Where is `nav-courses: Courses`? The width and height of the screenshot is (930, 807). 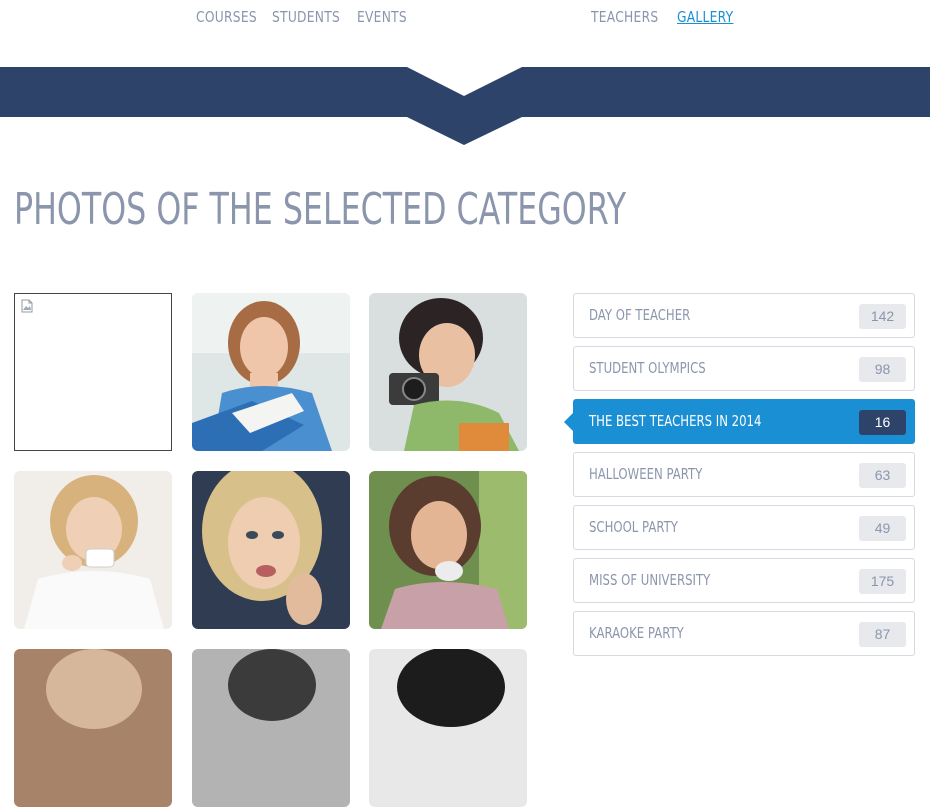 nav-courses: Courses is located at coordinates (226, 17).